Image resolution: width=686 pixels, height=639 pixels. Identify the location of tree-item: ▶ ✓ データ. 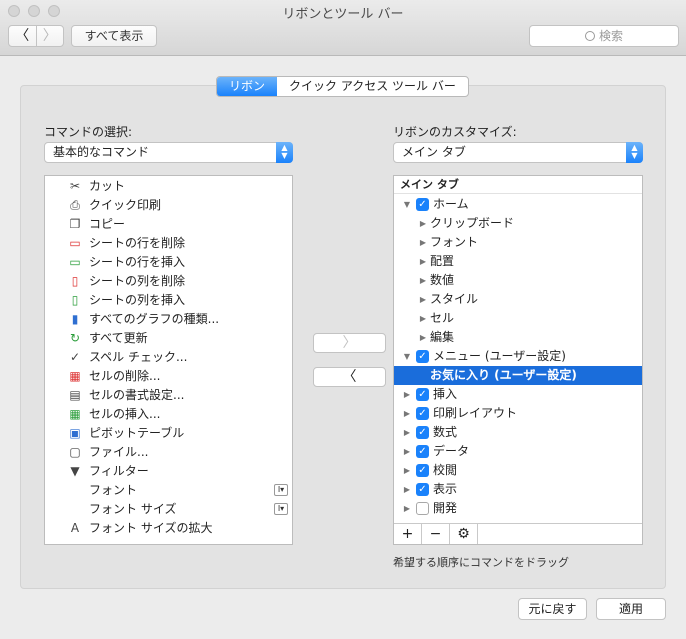
(518, 451).